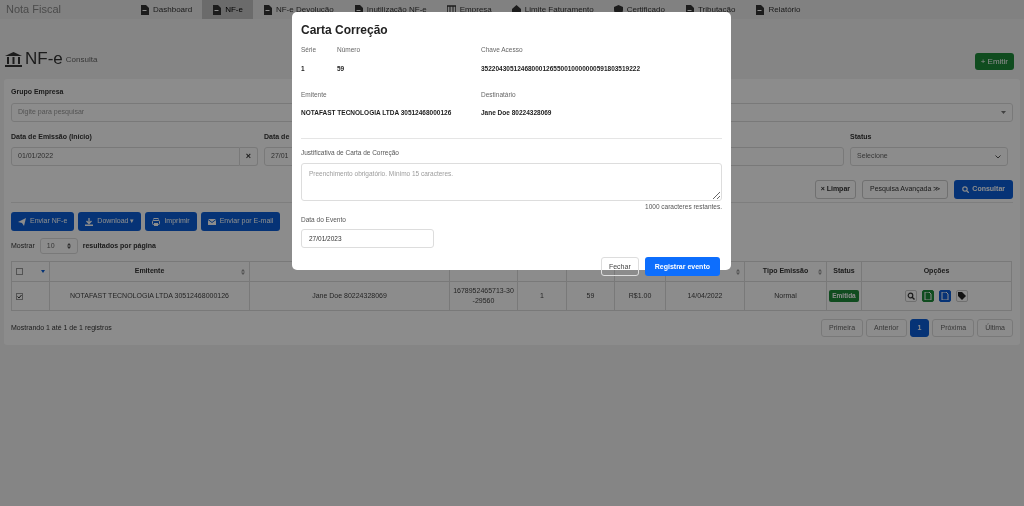 The width and height of the screenshot is (1024, 506). Describe the element at coordinates (345, 30) in the screenshot. I see `modal-title: Carta Correção` at that location.